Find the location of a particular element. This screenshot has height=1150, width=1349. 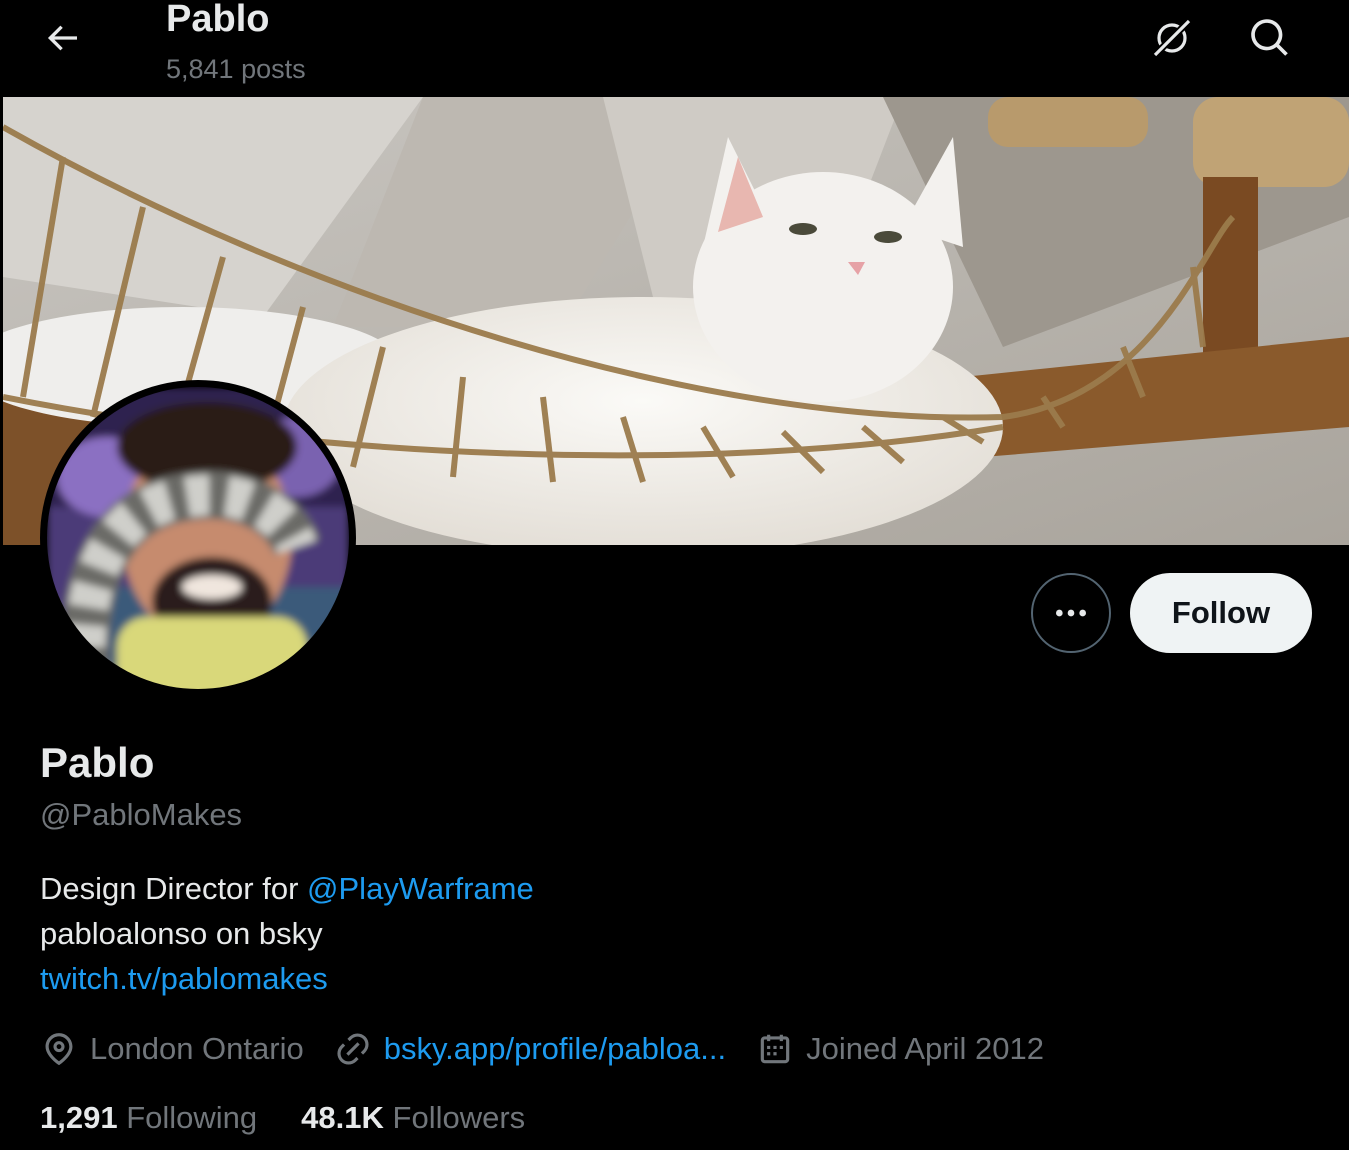

join-date-text: Joined April 2012 is located at coordinates (925, 1048).